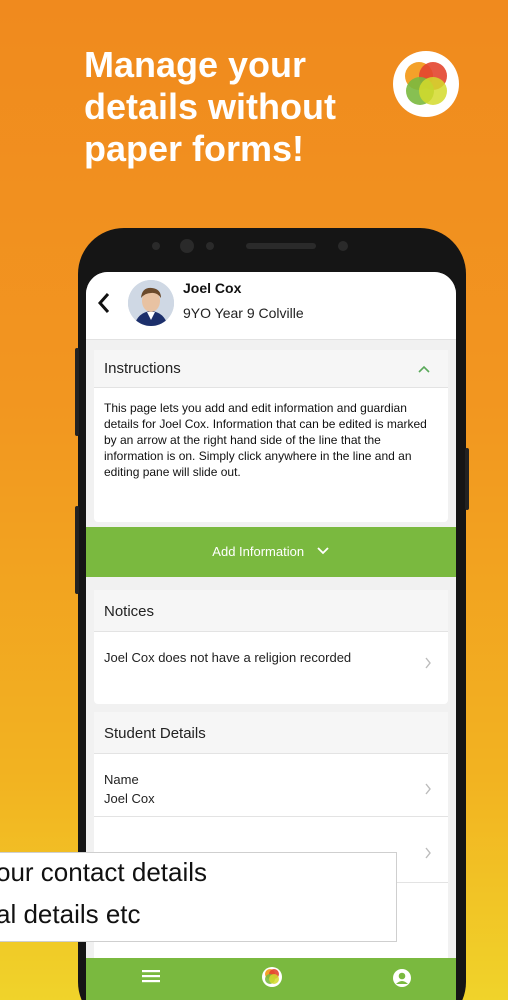 Image resolution: width=508 pixels, height=1000 pixels. I want to click on chevron-up-icon, so click(424, 369).